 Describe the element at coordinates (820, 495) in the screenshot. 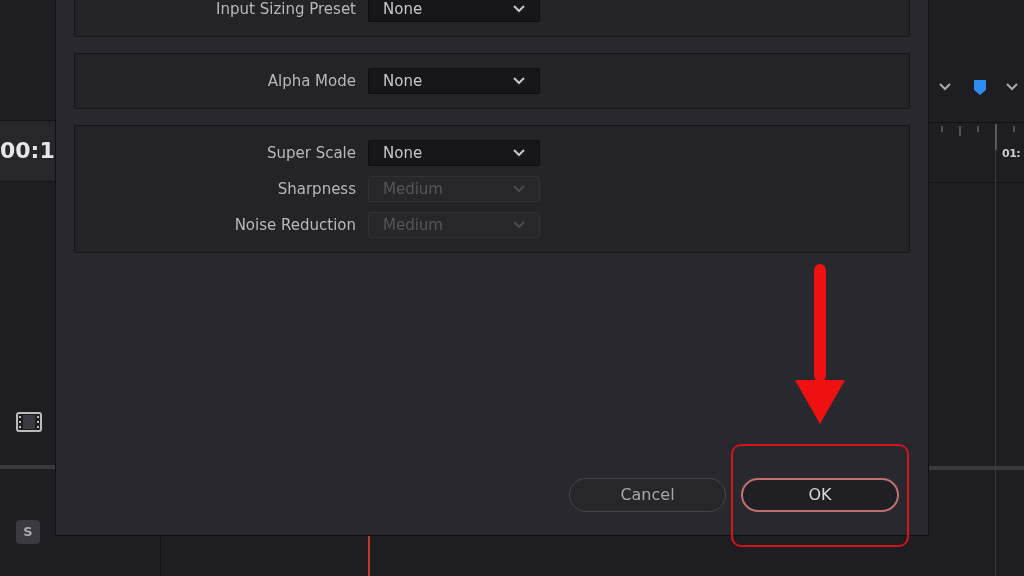

I see `ok-button: OK` at that location.